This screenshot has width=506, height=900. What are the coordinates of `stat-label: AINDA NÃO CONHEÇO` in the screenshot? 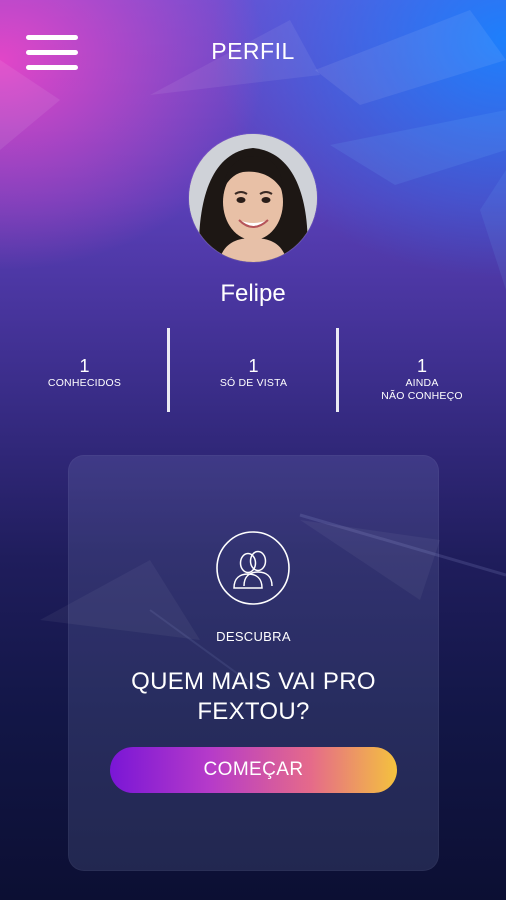 It's located at (422, 389).